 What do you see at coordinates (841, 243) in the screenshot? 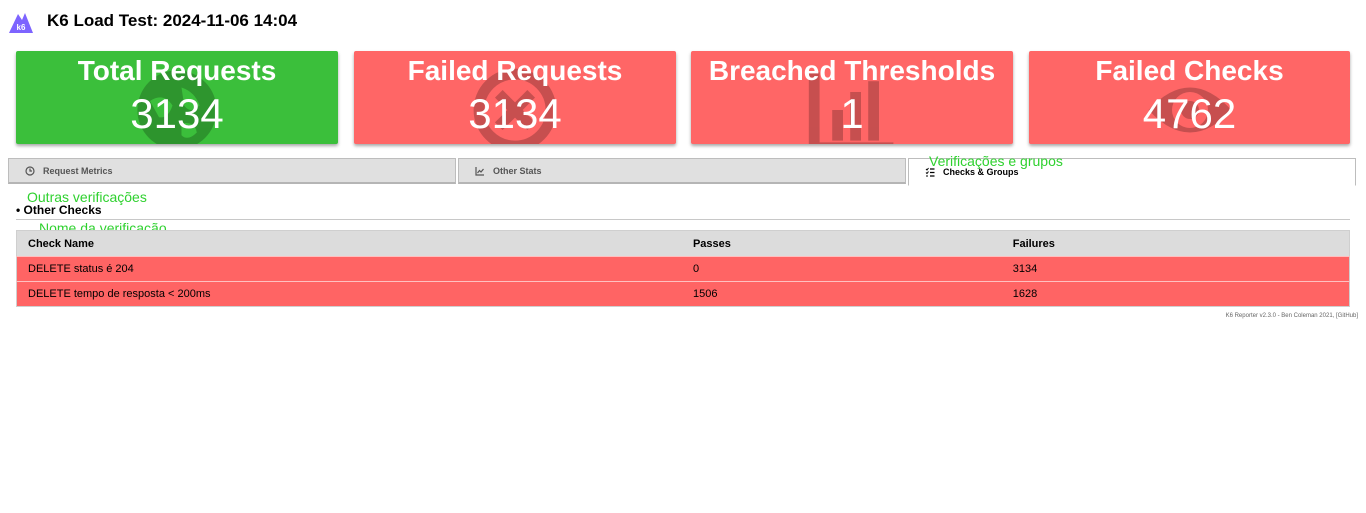
I see `column-header-passes: Passes` at bounding box center [841, 243].